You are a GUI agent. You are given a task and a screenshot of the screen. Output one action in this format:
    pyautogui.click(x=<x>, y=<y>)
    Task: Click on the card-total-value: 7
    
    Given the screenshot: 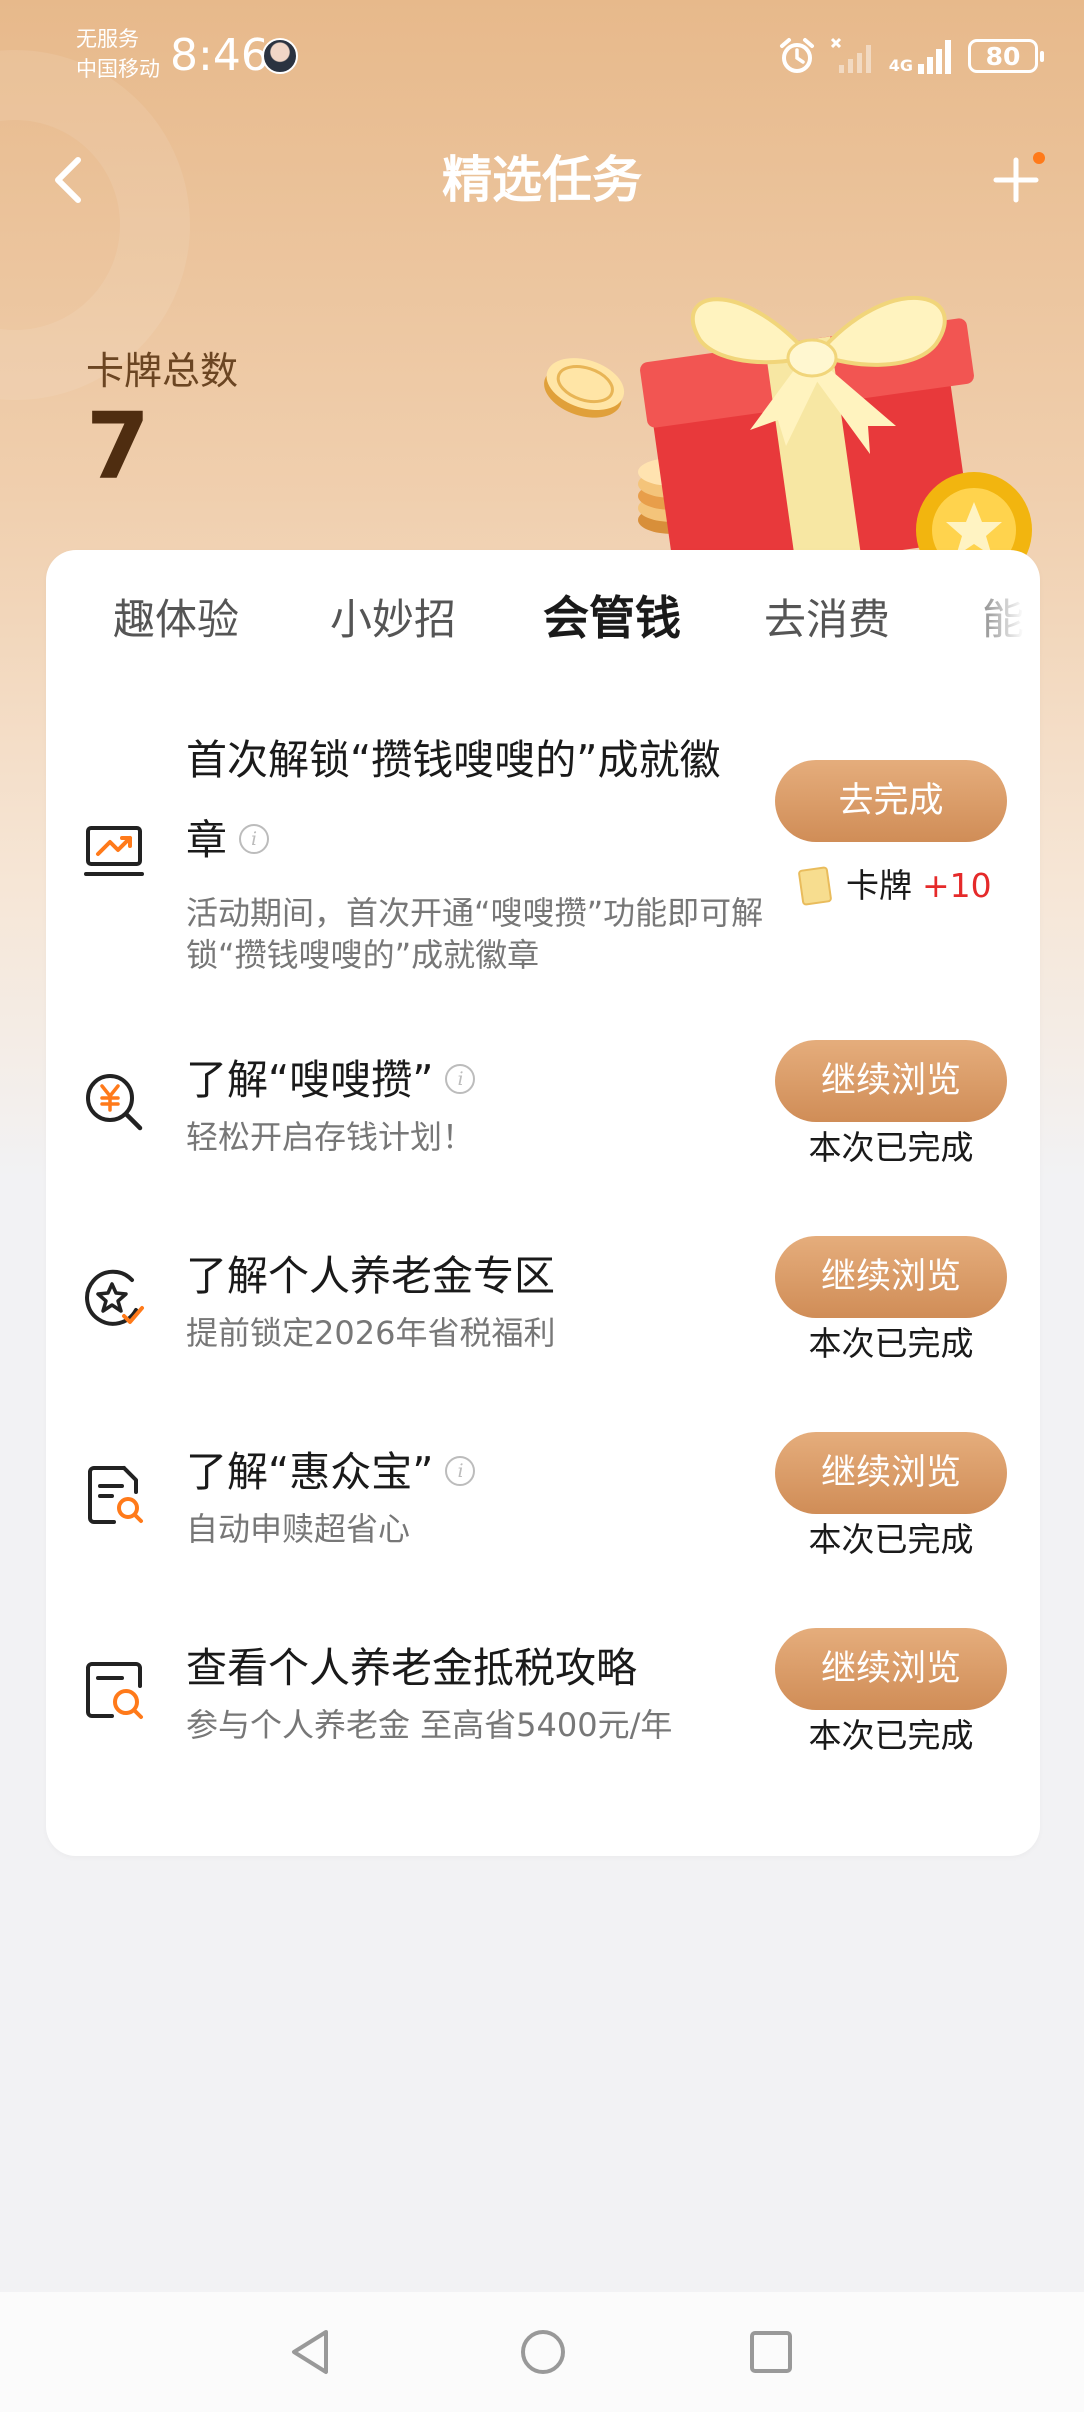 What is the action you would take?
    pyautogui.click(x=118, y=446)
    